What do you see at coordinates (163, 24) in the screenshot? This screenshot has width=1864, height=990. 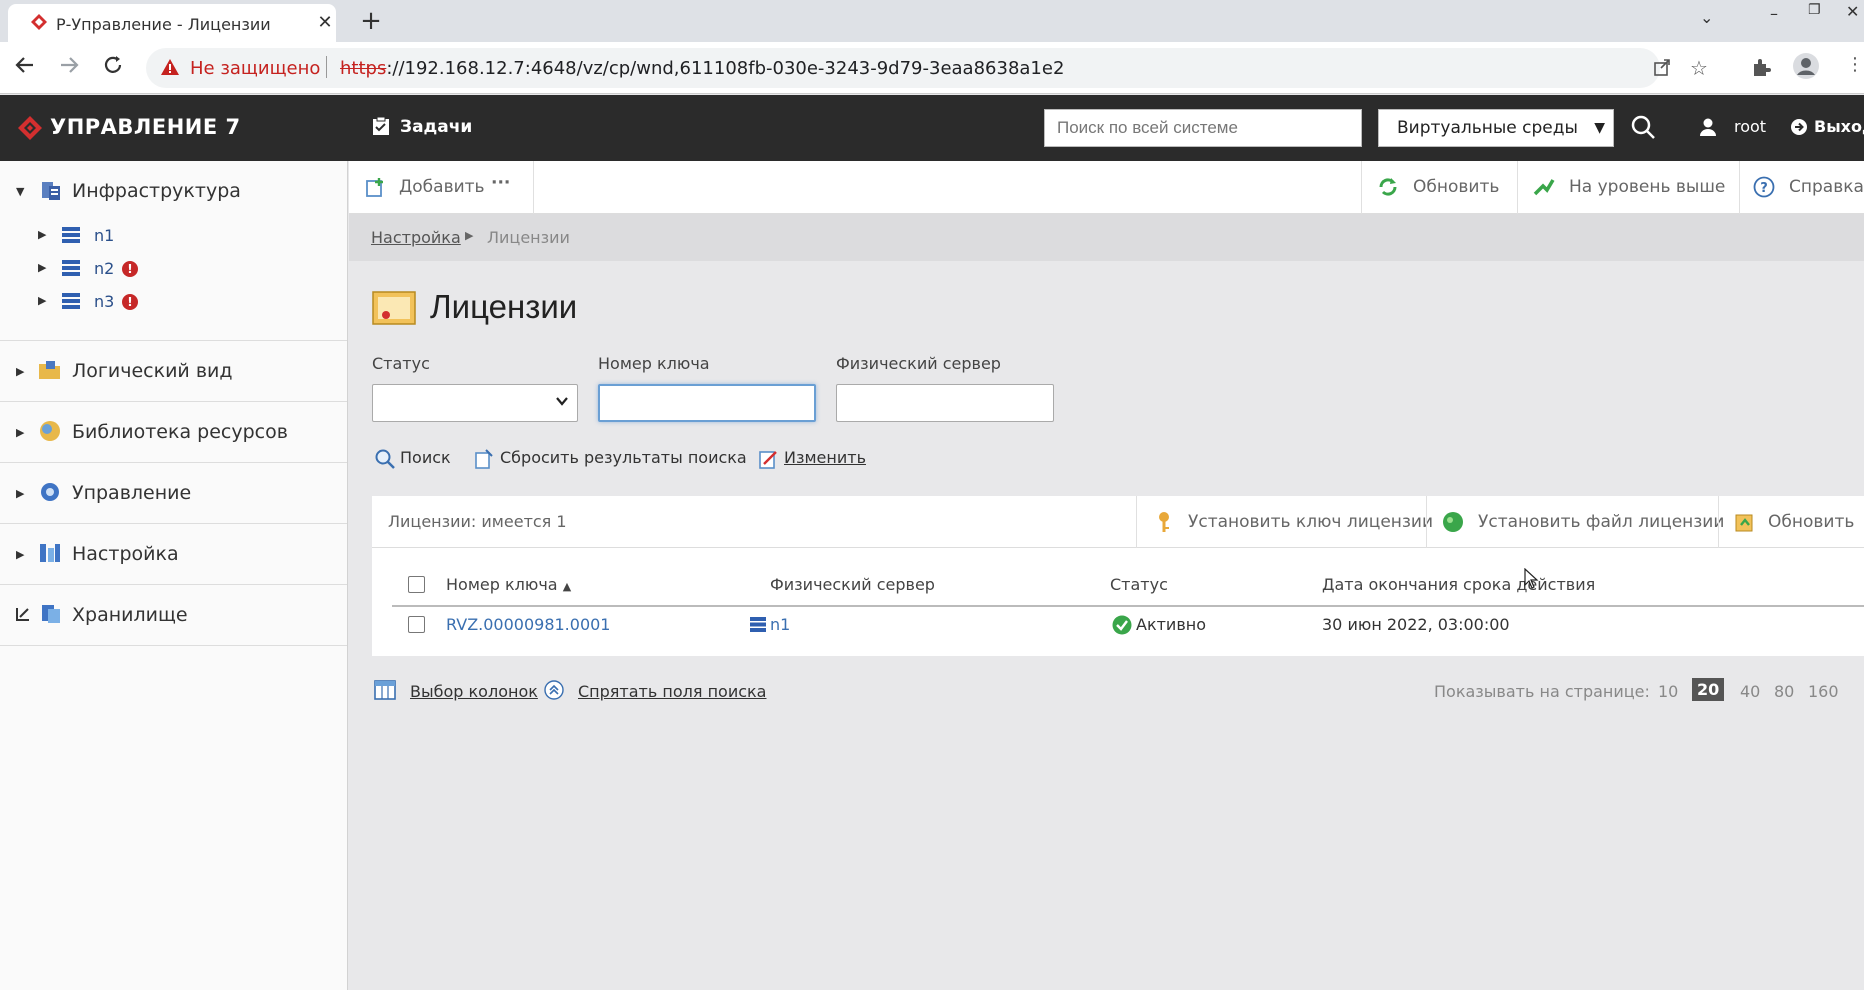 I see `browser-tab-title: Р-Управление - Лицензии` at bounding box center [163, 24].